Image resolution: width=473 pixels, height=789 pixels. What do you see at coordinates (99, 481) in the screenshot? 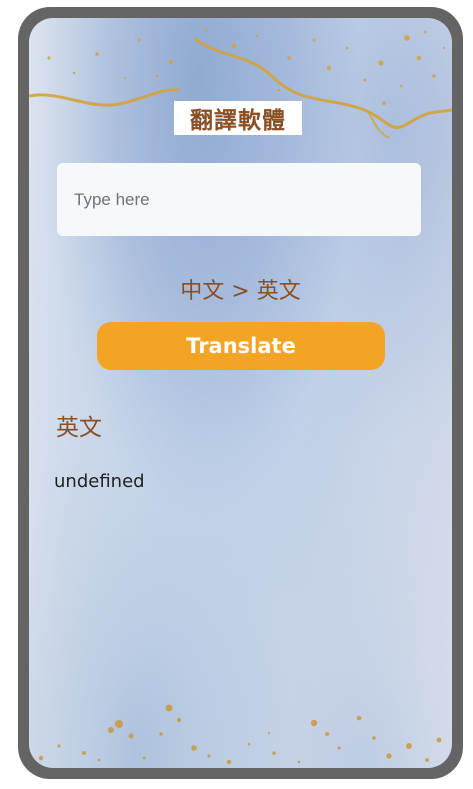
I see `result-text: undefined` at bounding box center [99, 481].